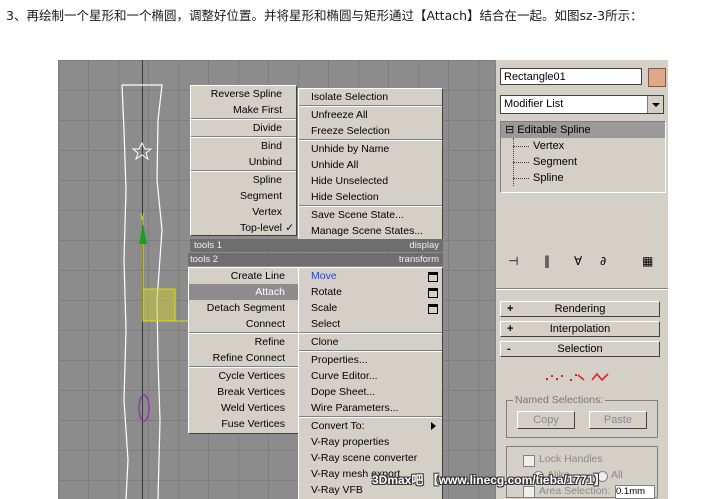 This screenshot has height=499, width=703. Describe the element at coordinates (243, 128) in the screenshot. I see `menu-item-divide: Divide` at that location.